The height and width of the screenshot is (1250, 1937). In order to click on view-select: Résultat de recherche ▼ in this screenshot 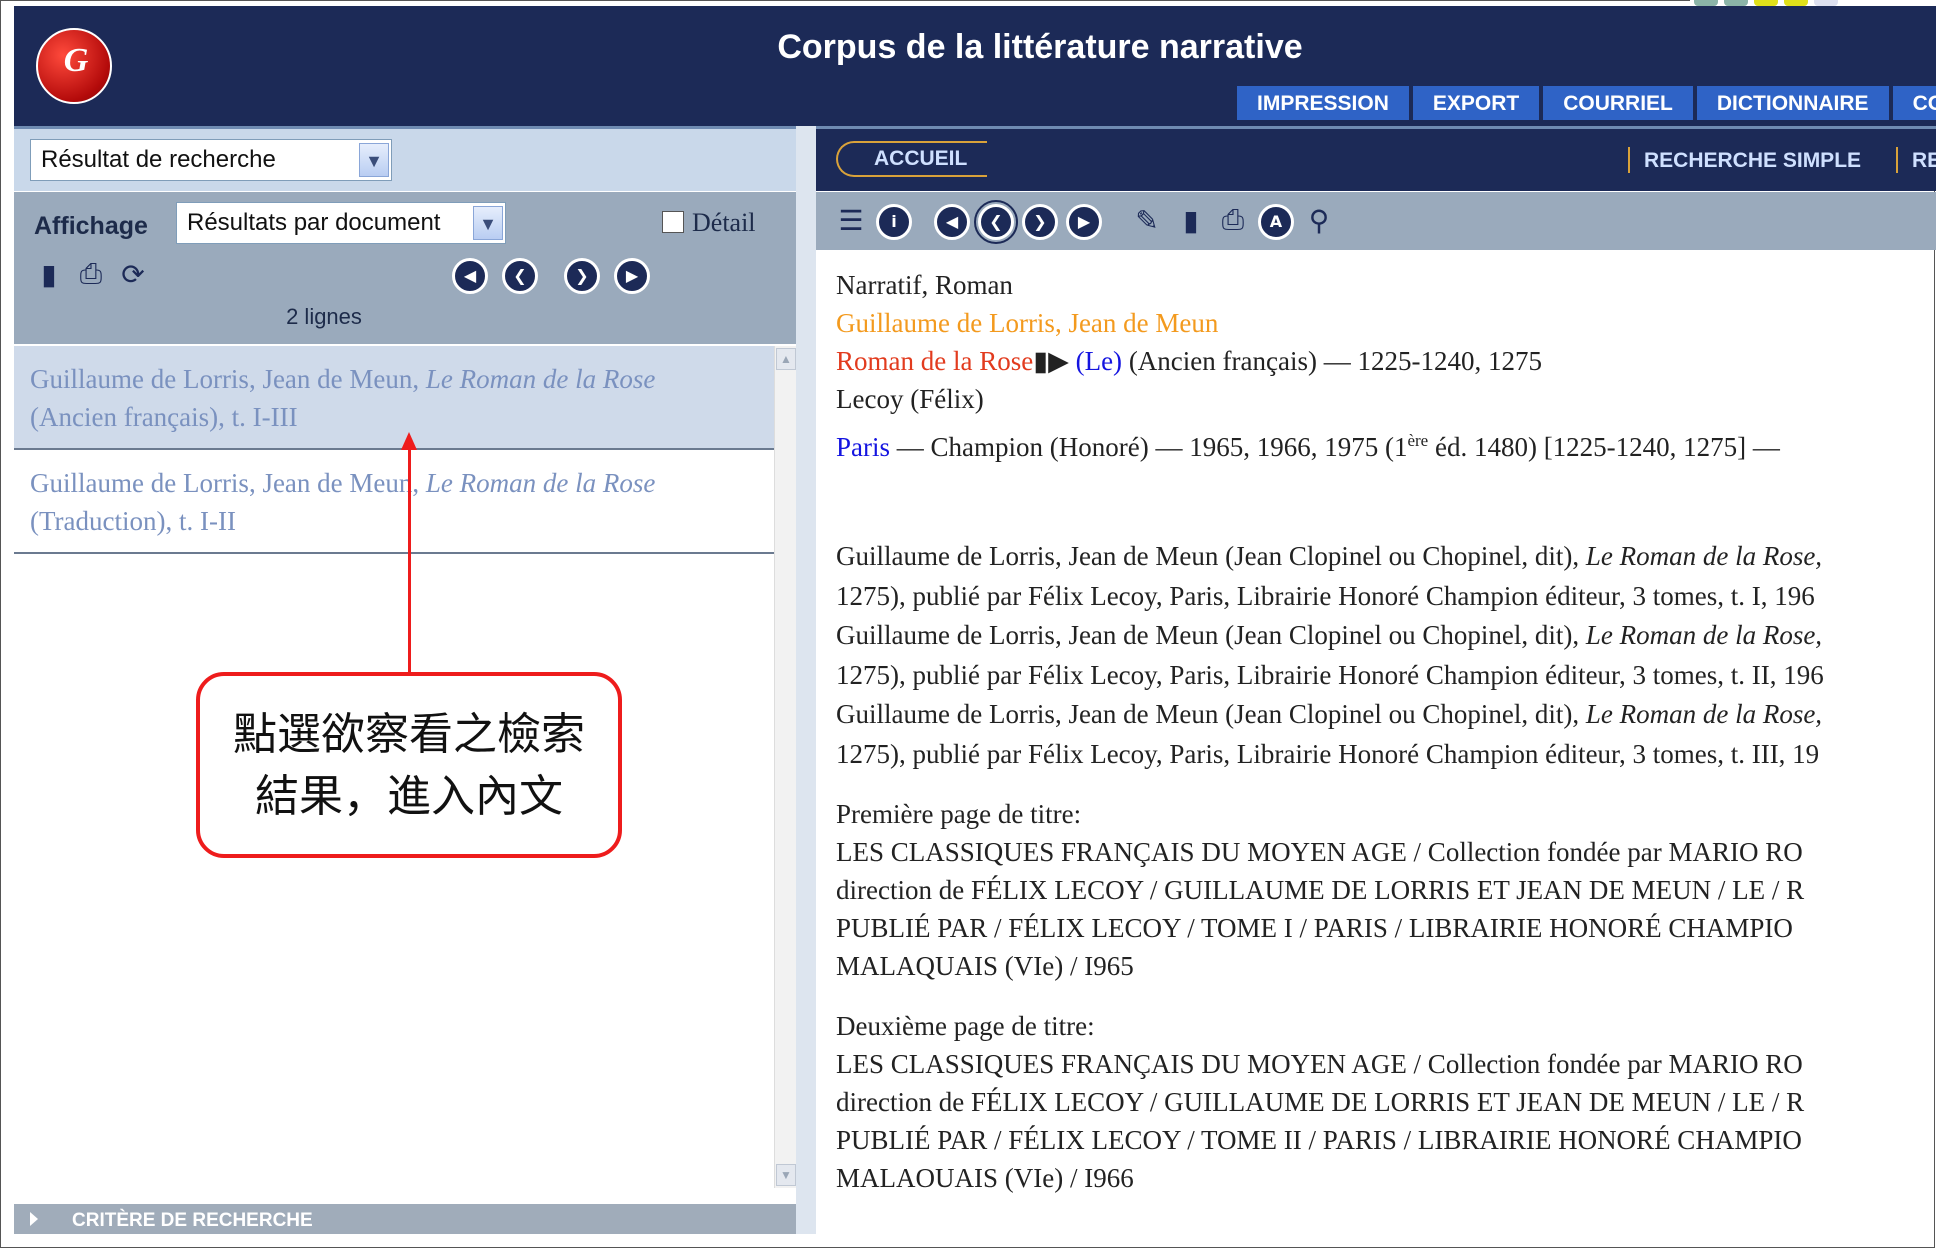, I will do `click(211, 160)`.